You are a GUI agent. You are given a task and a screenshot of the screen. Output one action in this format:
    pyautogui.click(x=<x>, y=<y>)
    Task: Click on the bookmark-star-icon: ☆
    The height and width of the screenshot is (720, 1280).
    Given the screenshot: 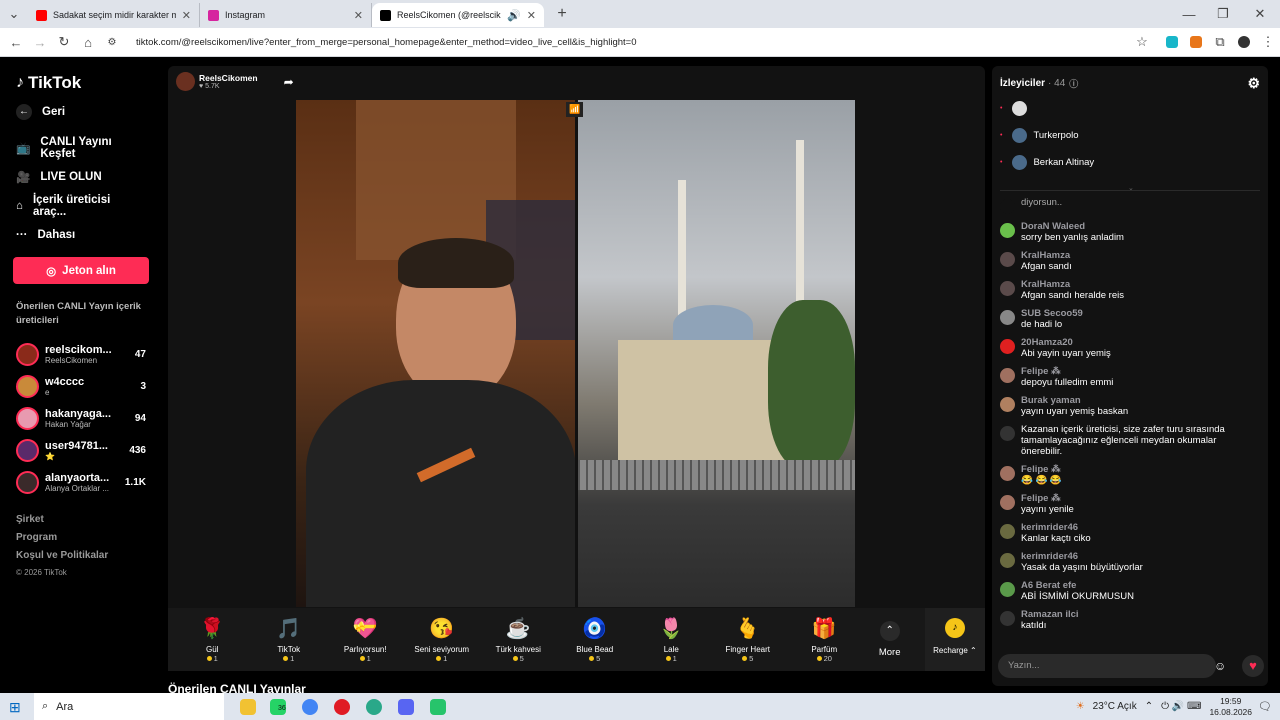 What is the action you would take?
    pyautogui.click(x=1142, y=42)
    